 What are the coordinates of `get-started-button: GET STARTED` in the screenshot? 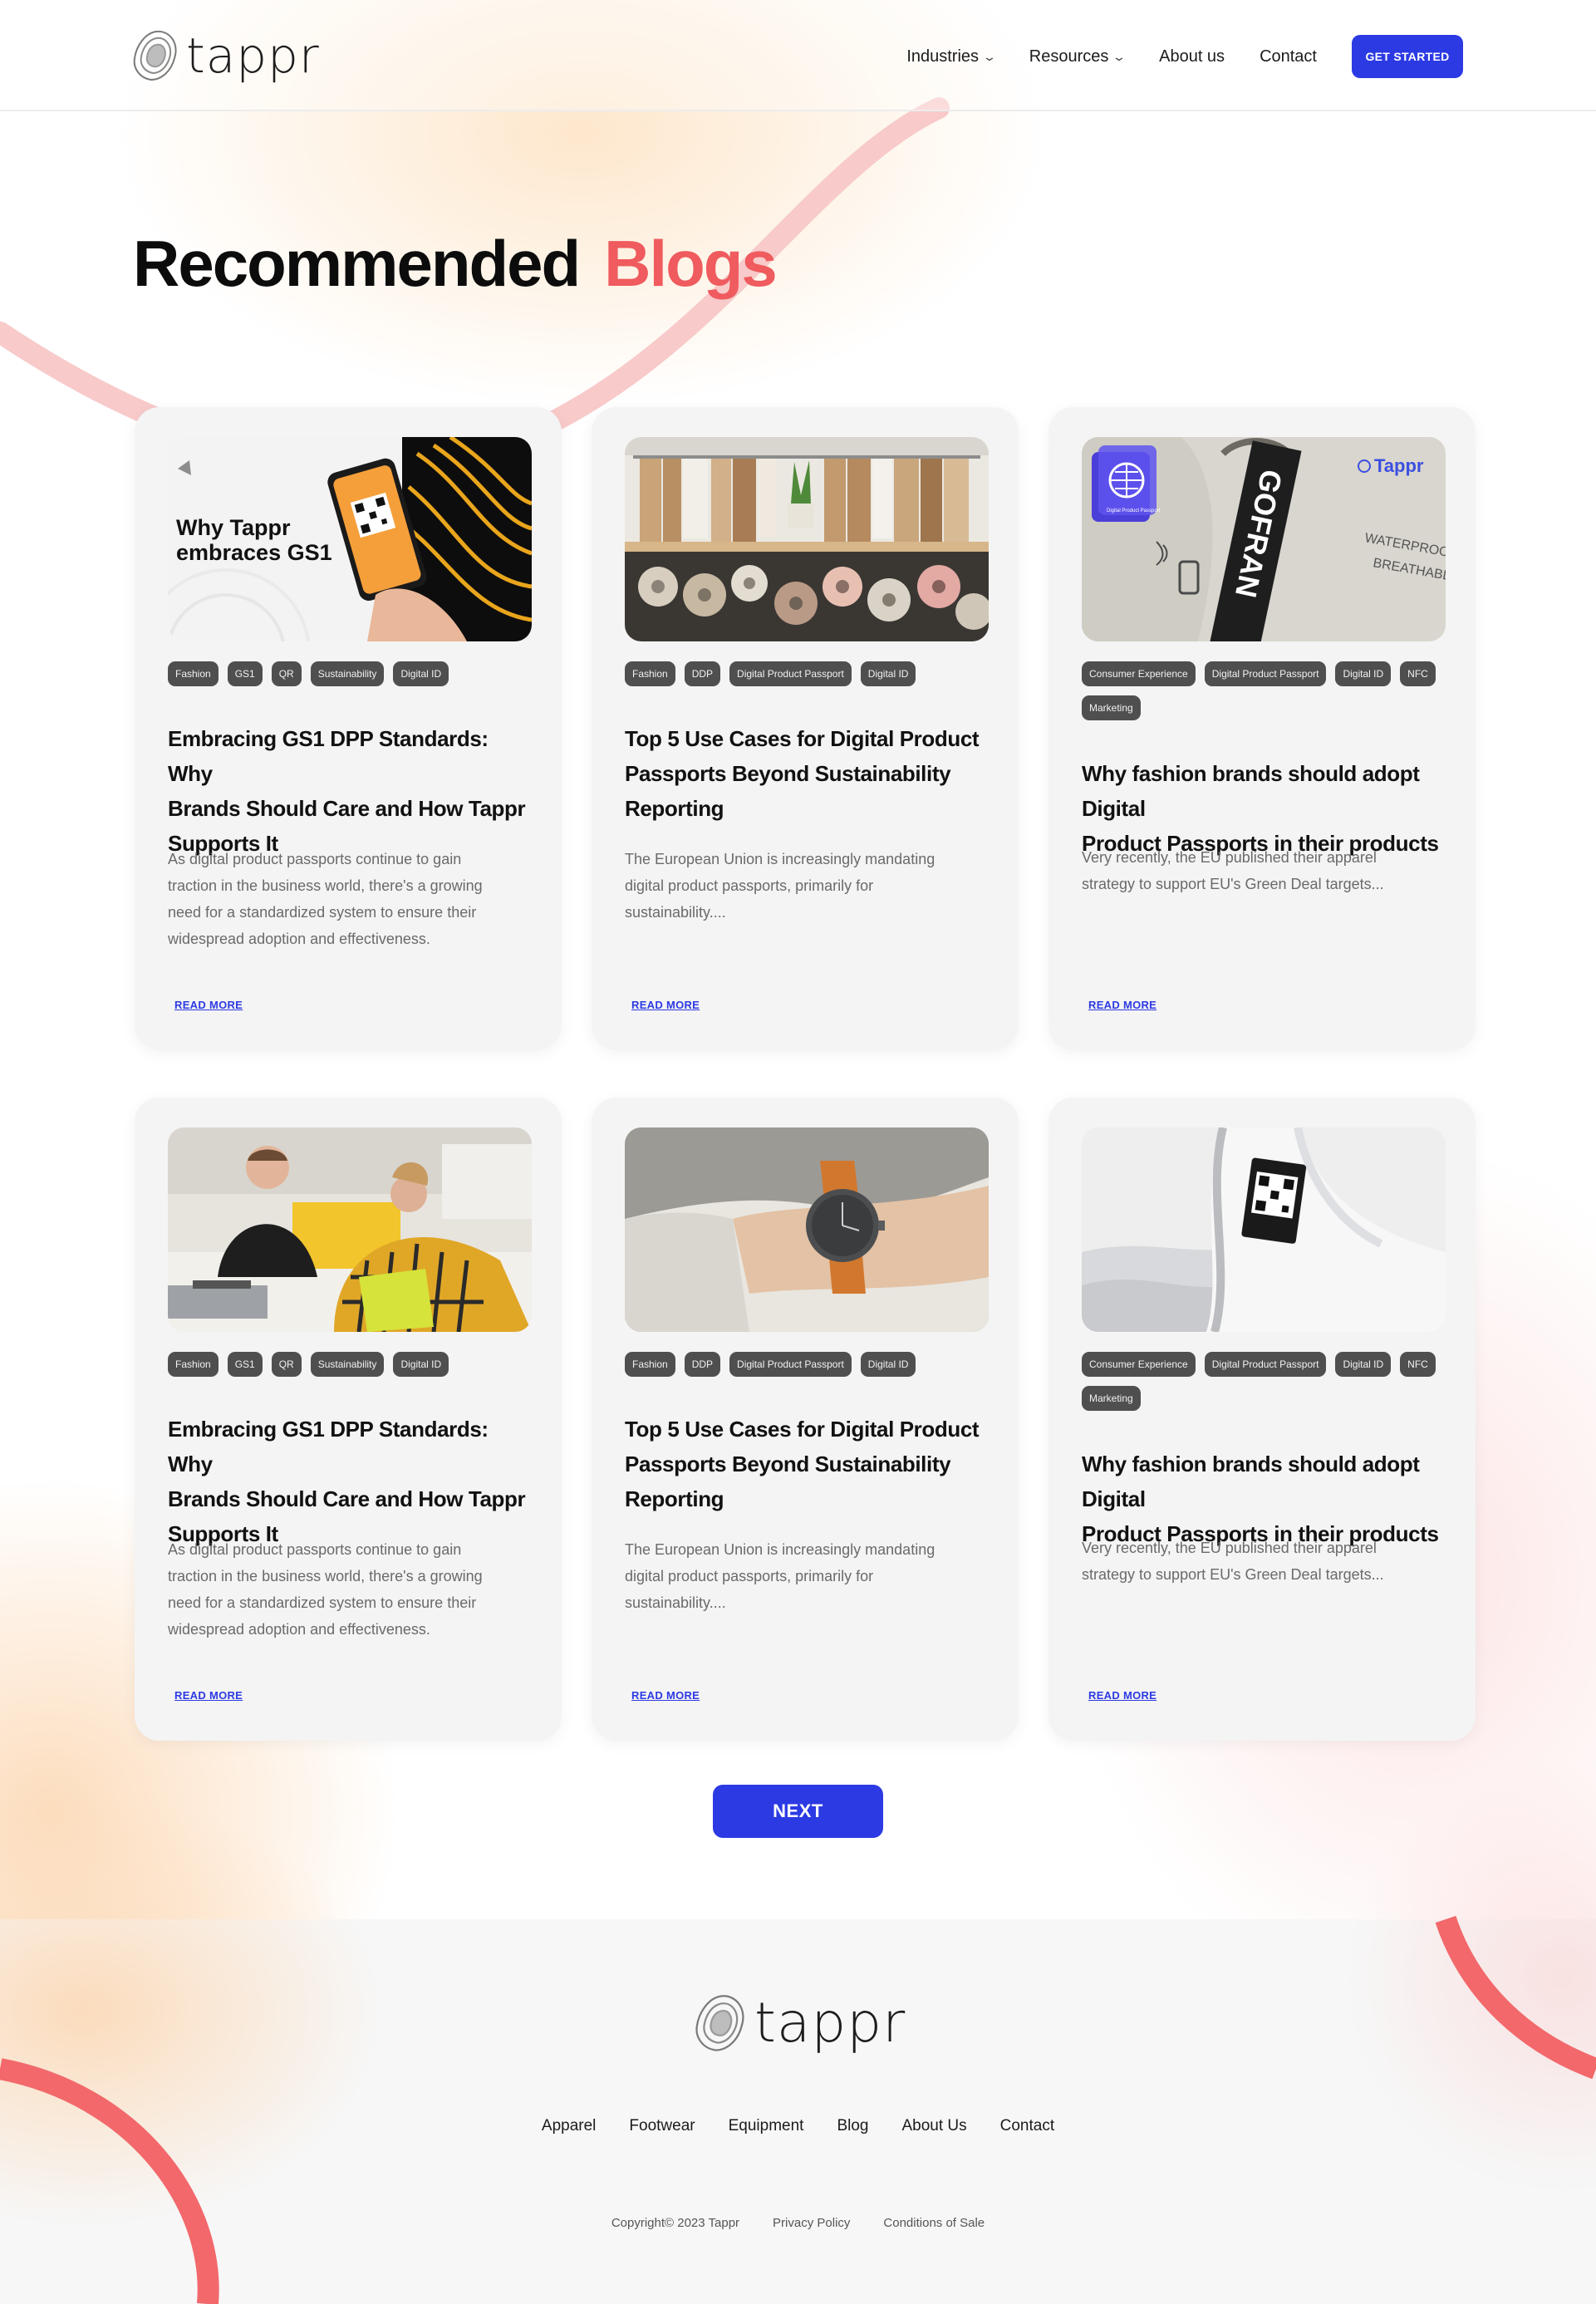 It's located at (1407, 56).